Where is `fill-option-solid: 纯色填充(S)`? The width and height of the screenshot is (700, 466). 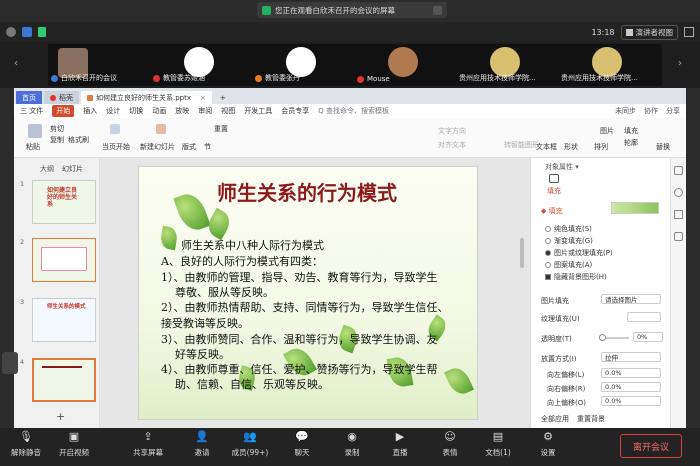 fill-option-solid: 纯色填充(S) is located at coordinates (568, 229).